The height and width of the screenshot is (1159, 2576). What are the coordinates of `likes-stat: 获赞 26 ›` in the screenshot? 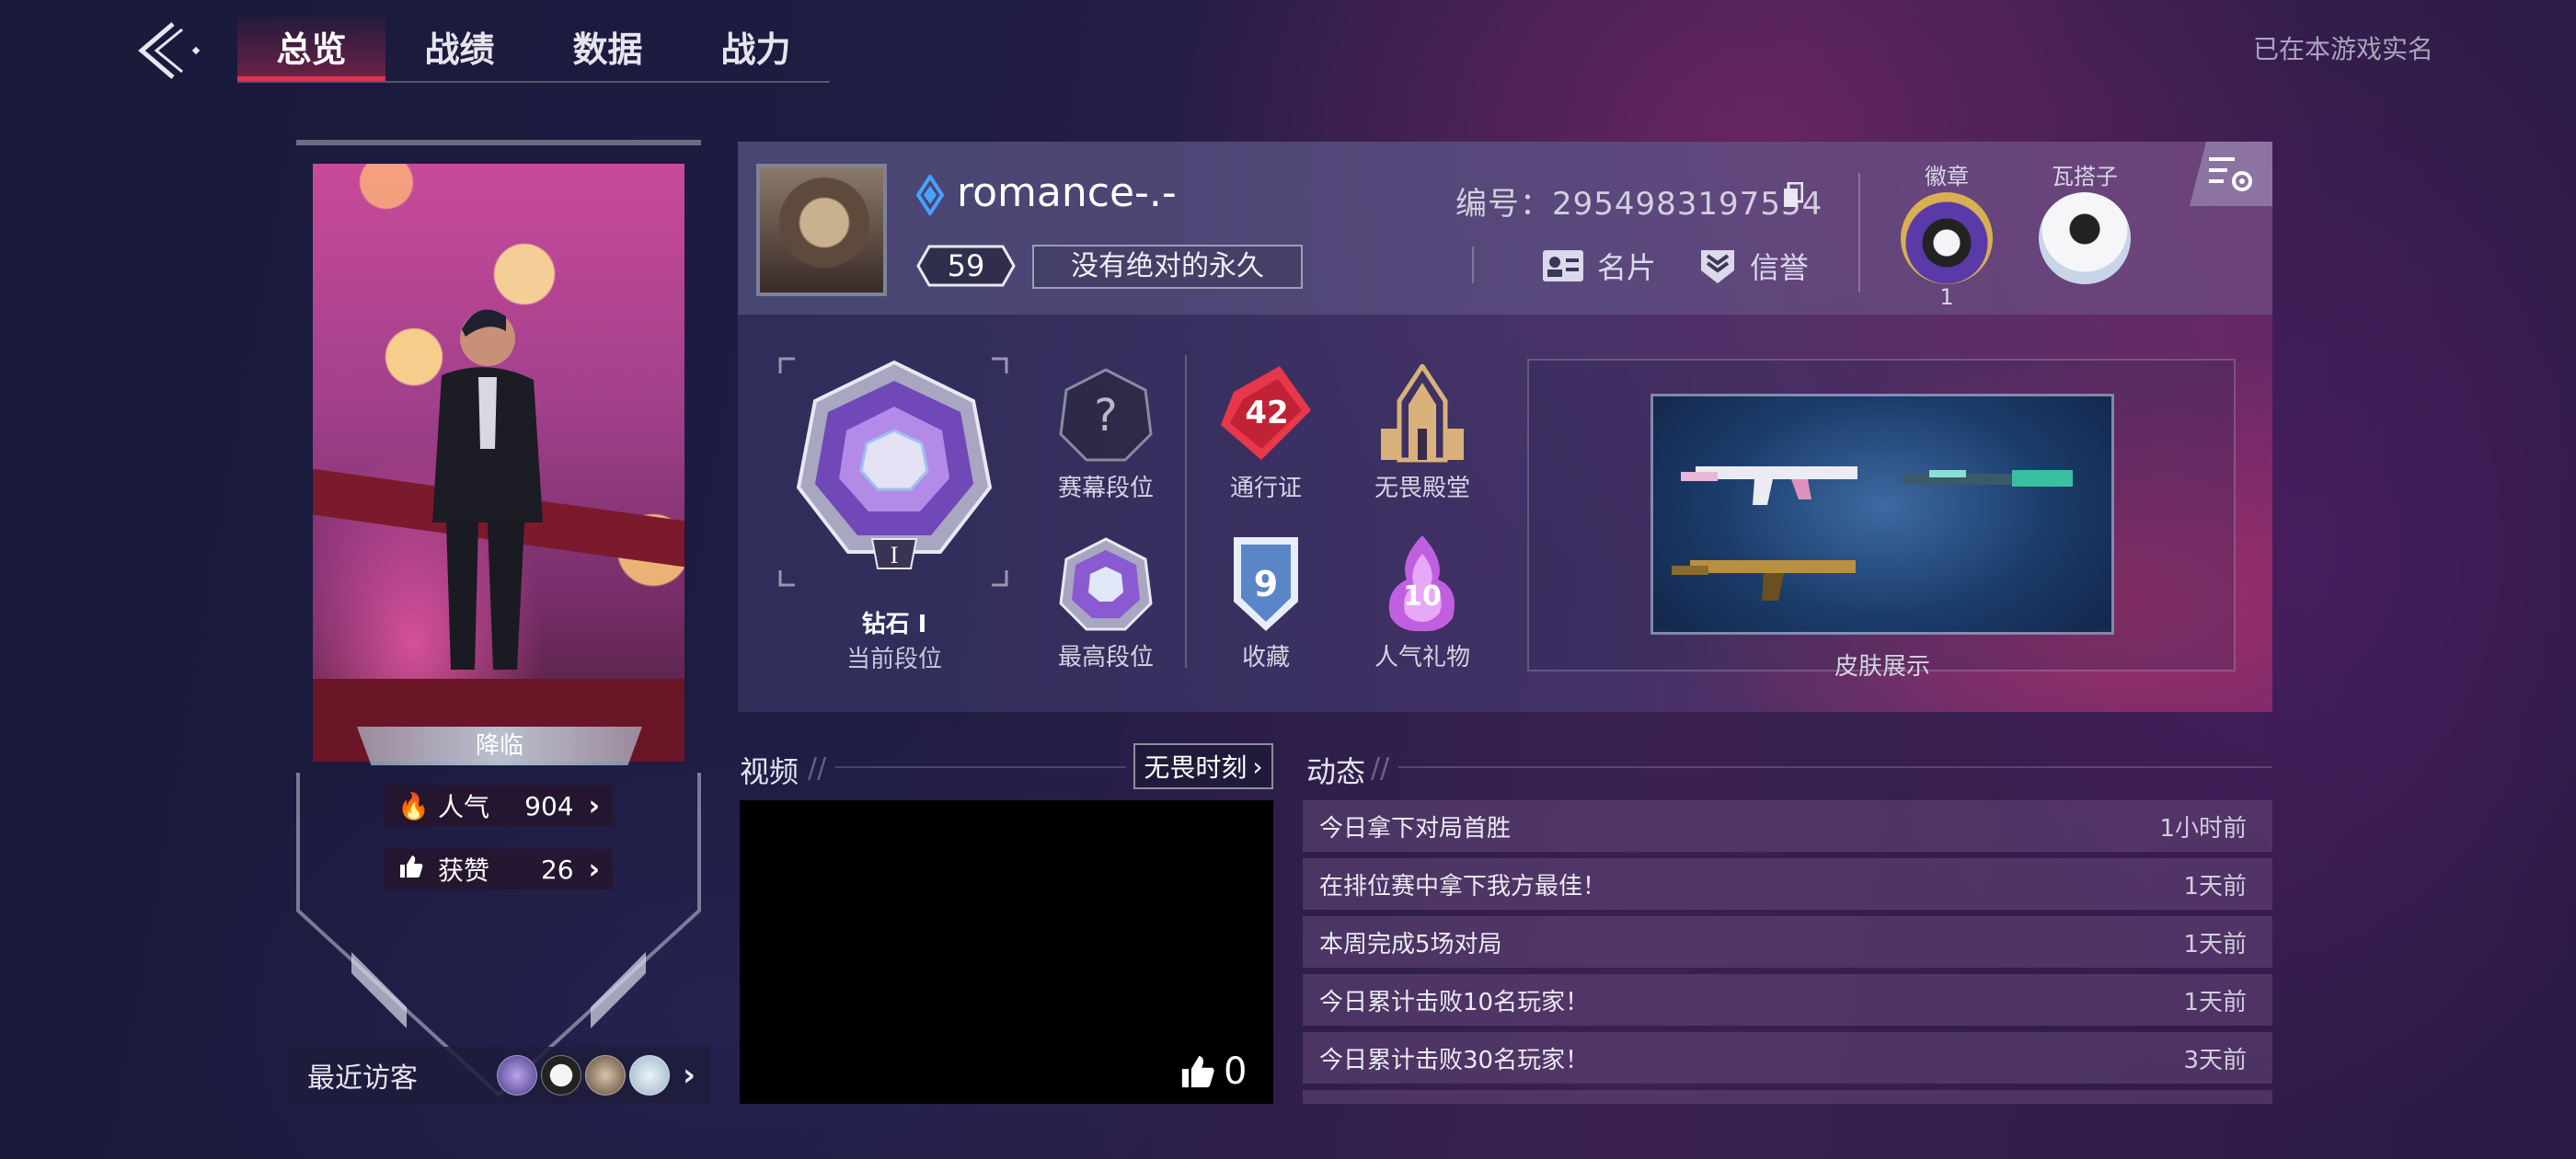 It's located at (499, 869).